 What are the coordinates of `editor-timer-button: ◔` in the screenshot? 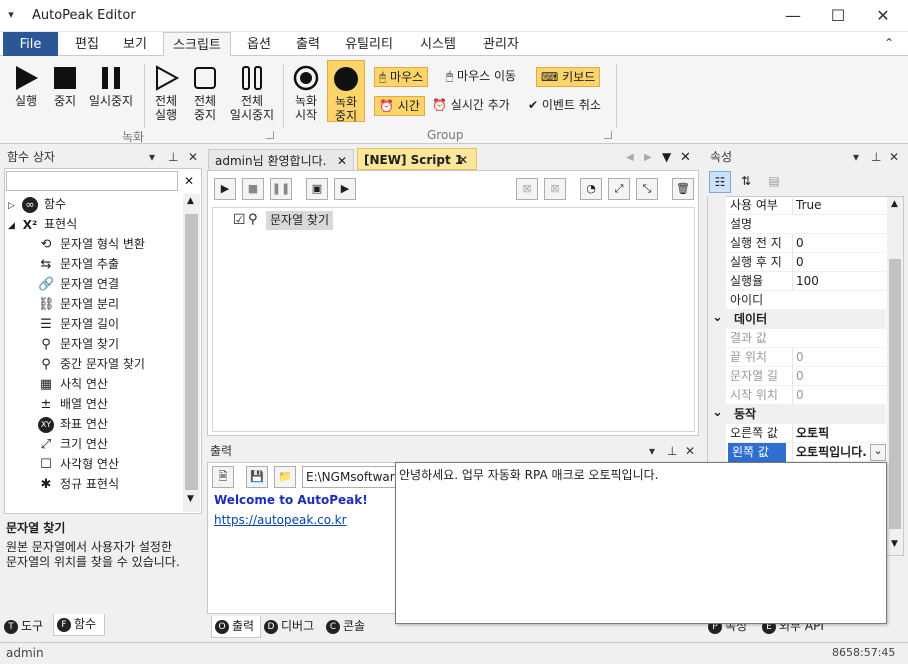 It's located at (591, 189).